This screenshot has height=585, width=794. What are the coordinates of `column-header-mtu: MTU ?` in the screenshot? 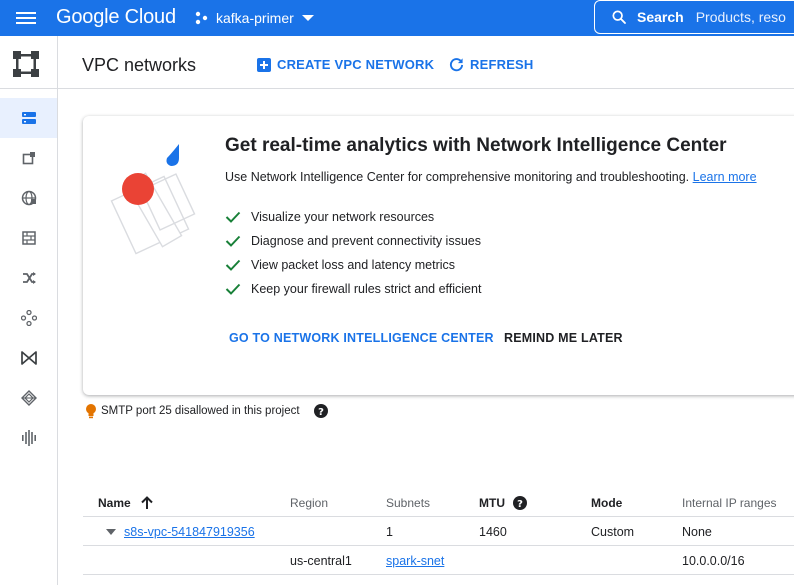 It's located at (503, 502).